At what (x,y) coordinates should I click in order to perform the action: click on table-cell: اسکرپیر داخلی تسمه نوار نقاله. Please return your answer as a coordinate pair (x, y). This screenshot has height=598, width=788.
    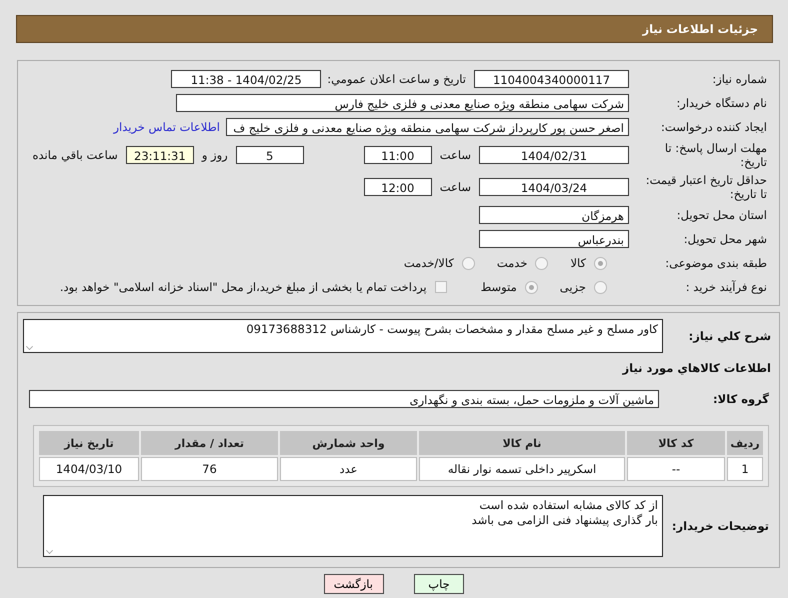
    Looking at the image, I should click on (522, 469).